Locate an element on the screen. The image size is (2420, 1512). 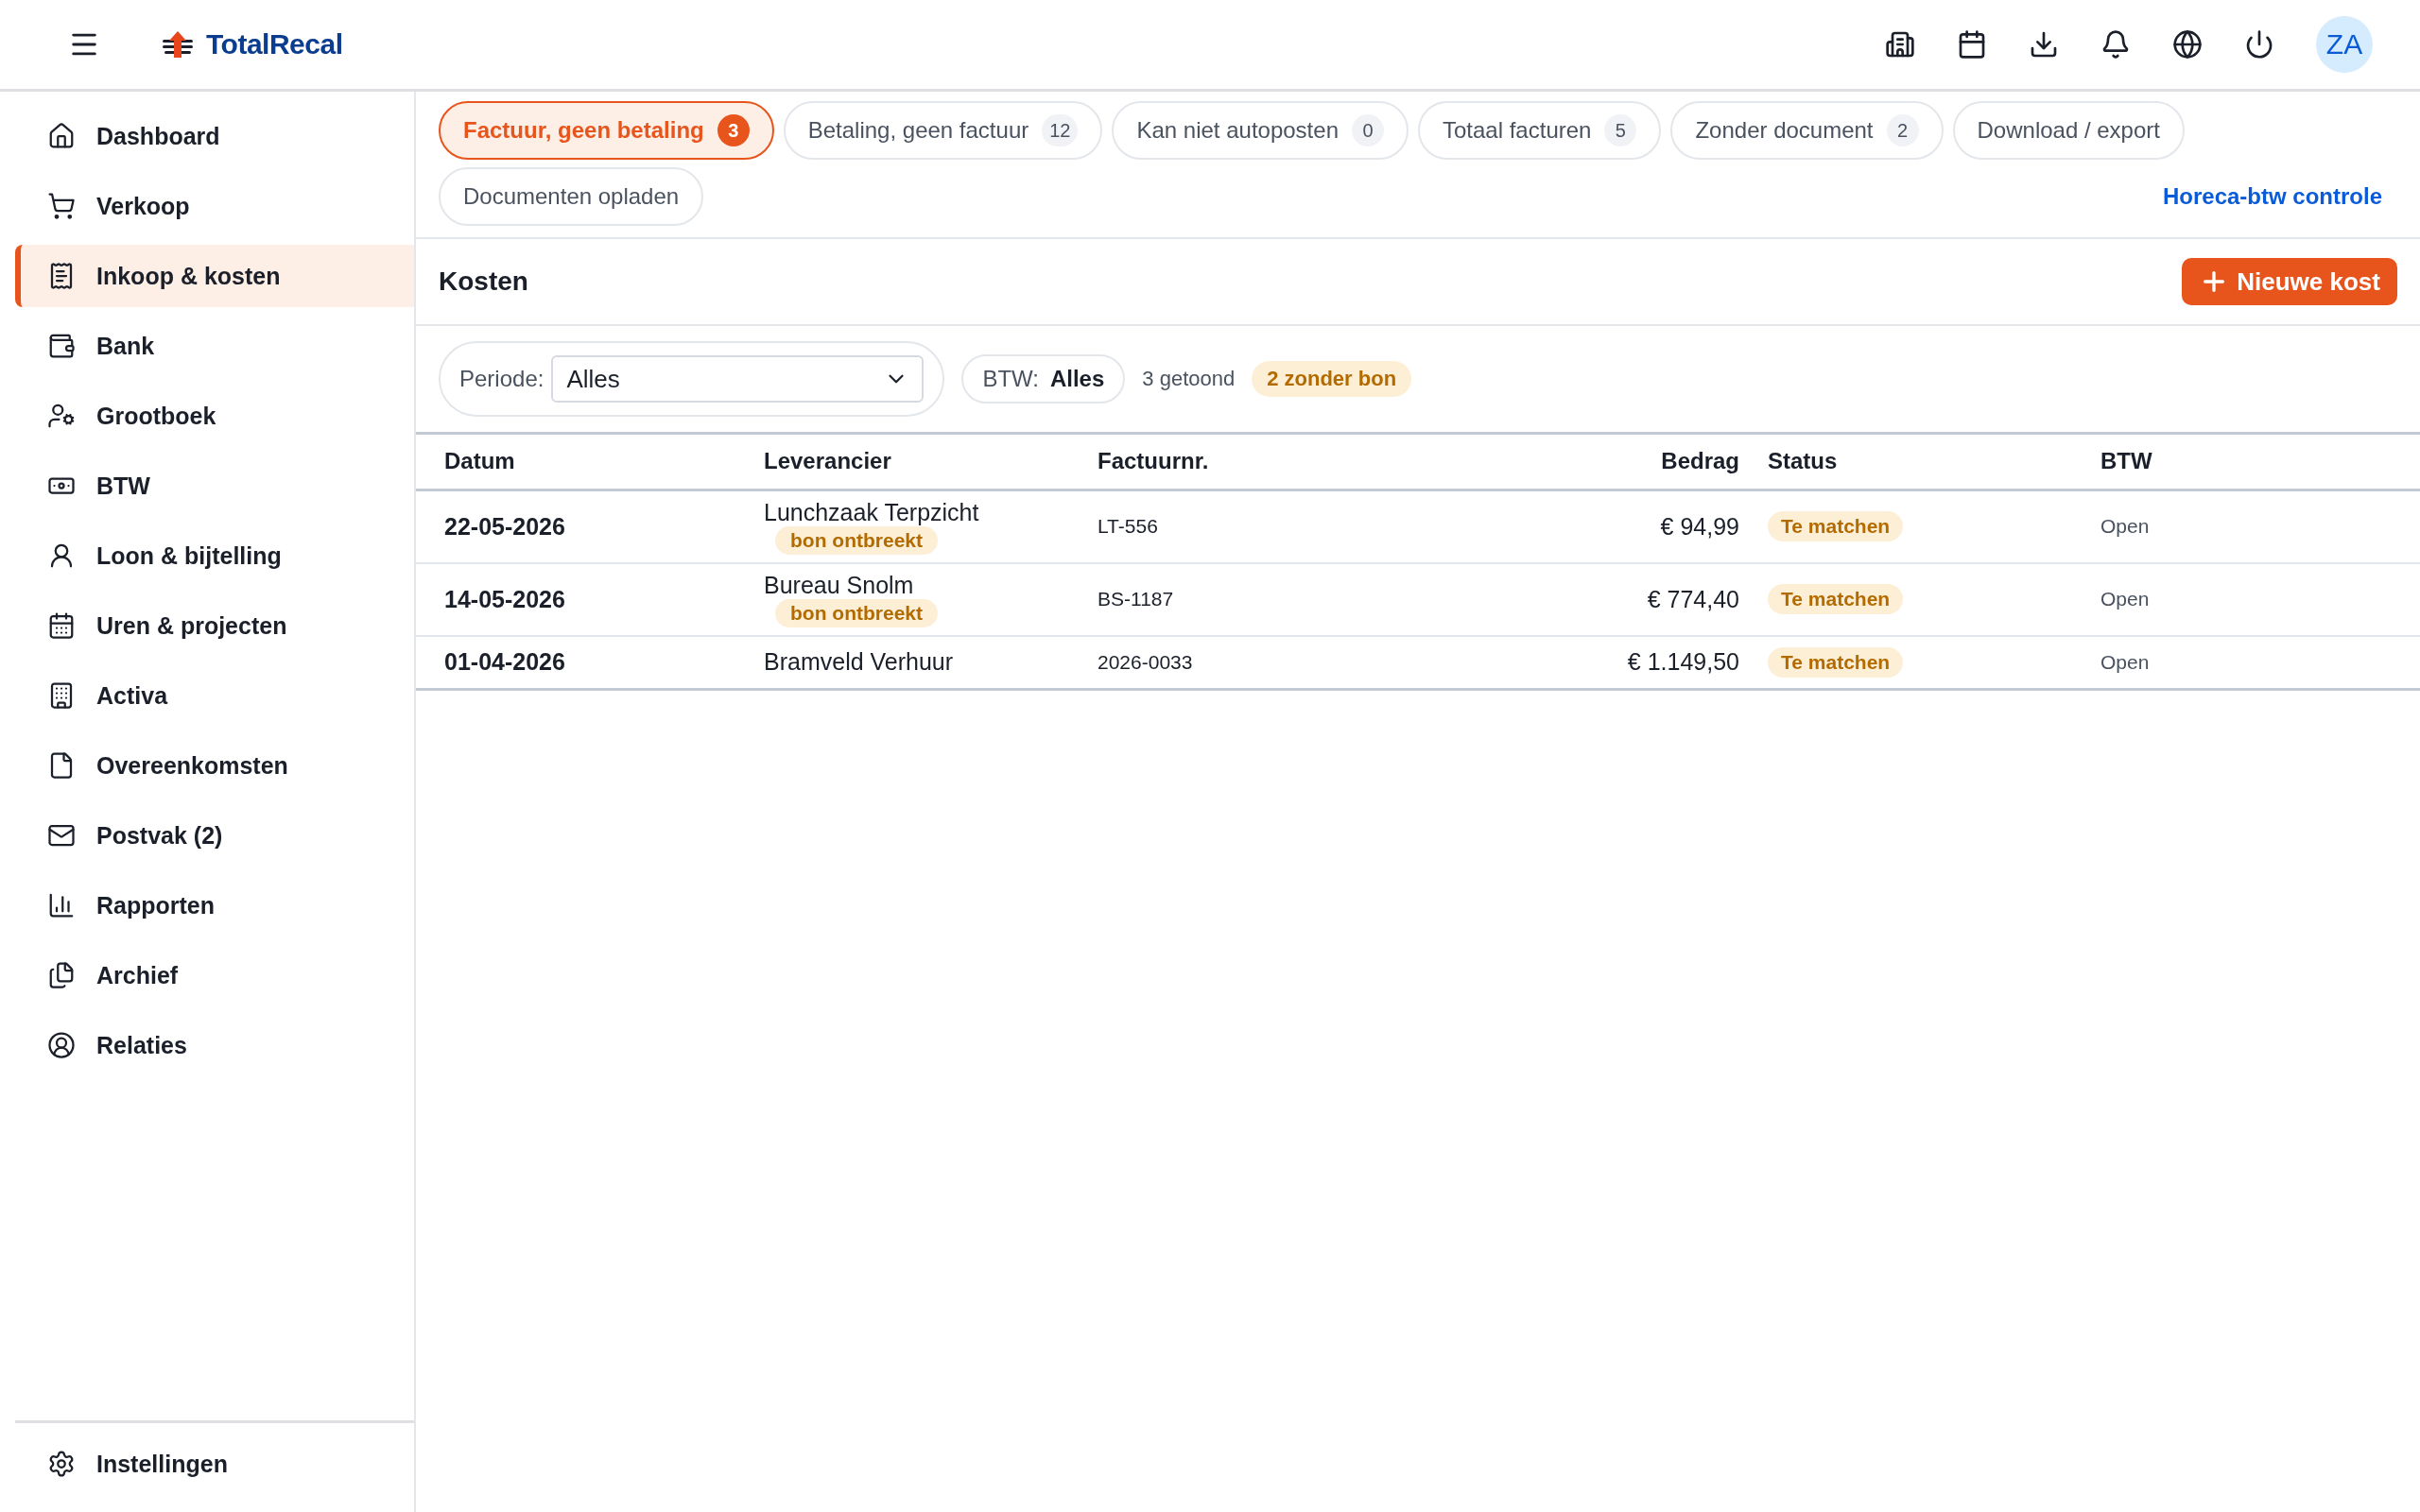
sidebar-label: Activa is located at coordinates (132, 695).